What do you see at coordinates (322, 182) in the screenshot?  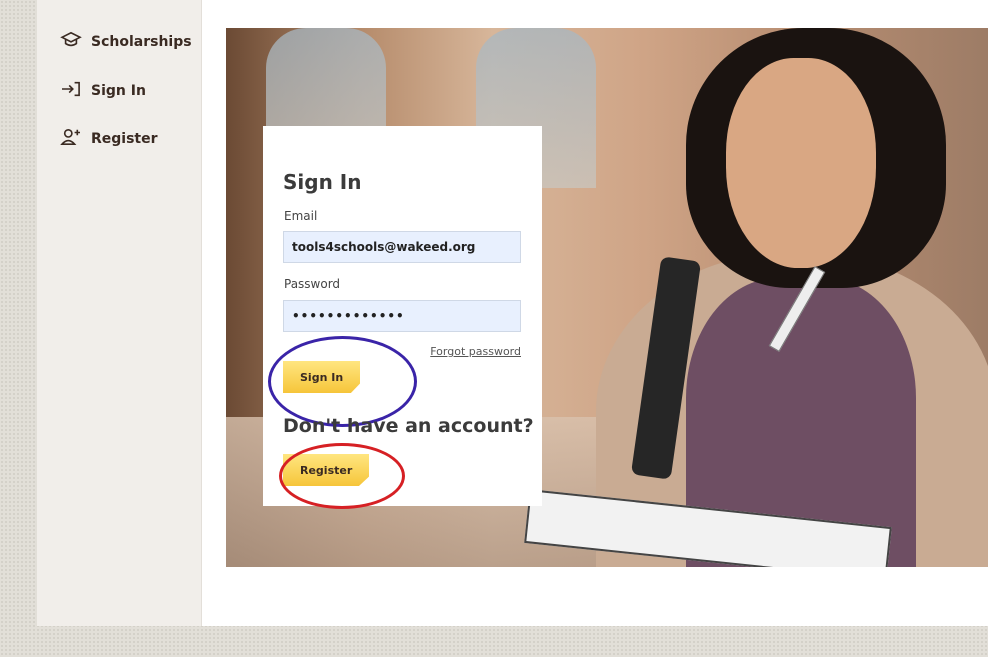 I see `sign-in-title: Sign In` at bounding box center [322, 182].